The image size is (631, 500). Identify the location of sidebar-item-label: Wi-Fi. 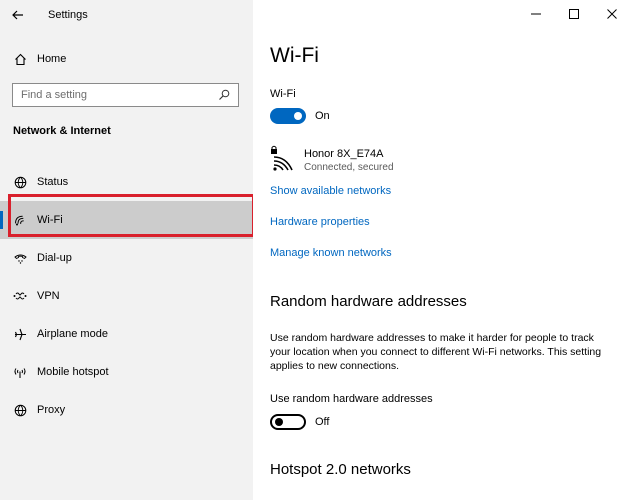
(50, 220).